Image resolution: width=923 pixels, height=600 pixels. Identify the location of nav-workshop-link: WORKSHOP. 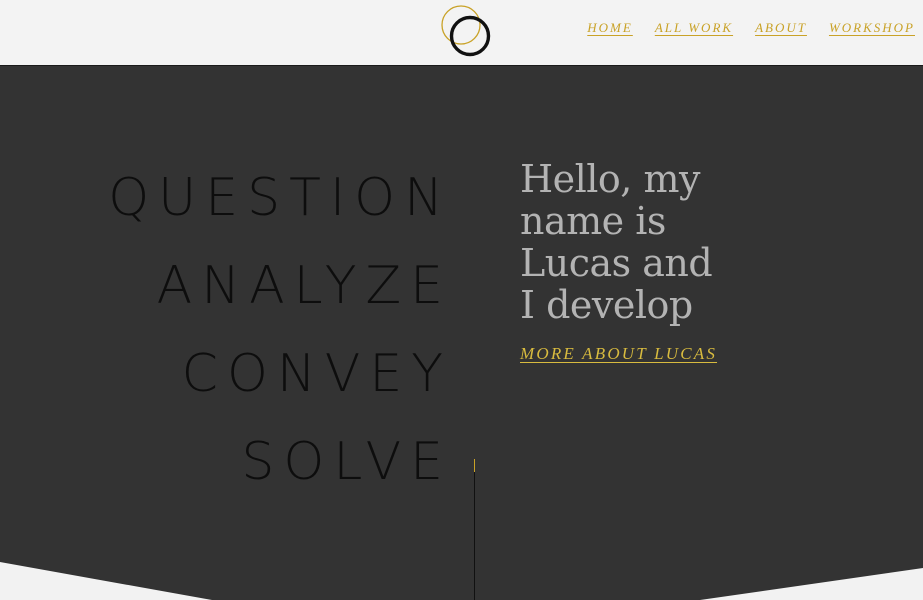
(872, 28).